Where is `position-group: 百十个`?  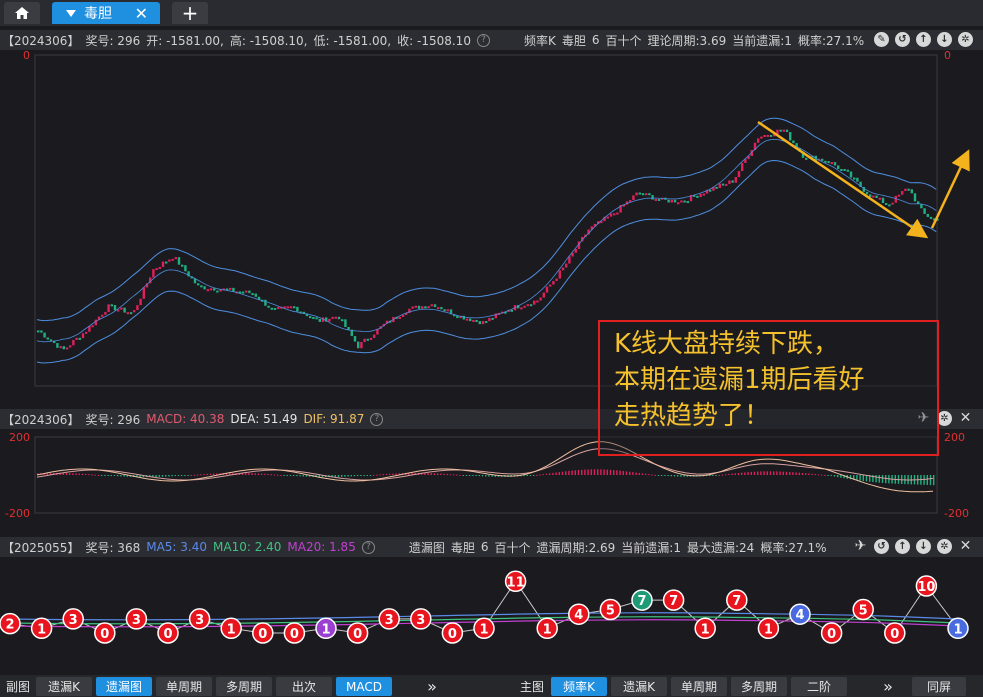 position-group: 百十个 is located at coordinates (623, 40).